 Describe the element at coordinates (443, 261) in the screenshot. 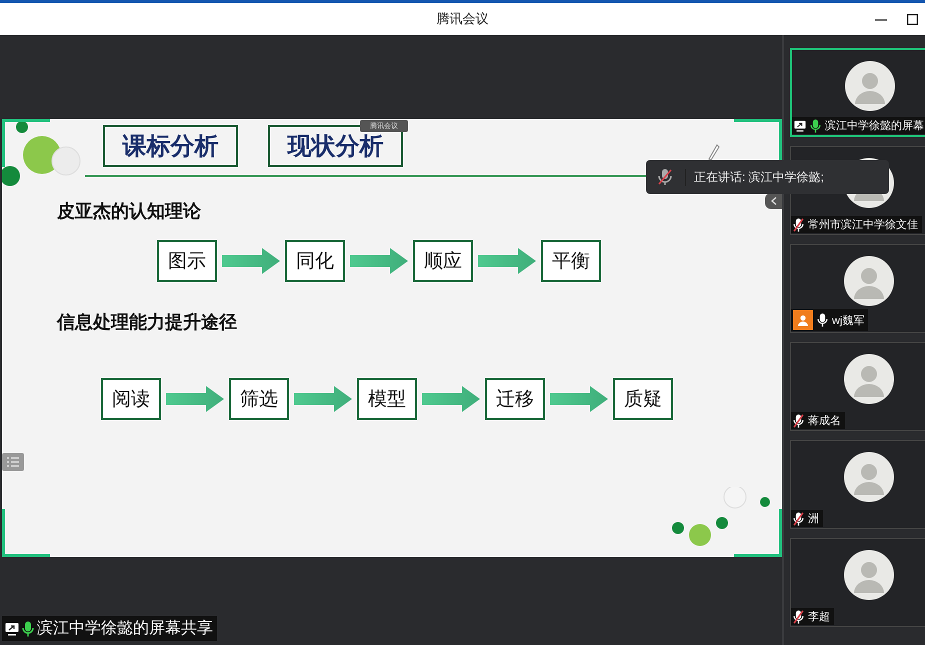

I see `flow-step-box: 顺应` at that location.